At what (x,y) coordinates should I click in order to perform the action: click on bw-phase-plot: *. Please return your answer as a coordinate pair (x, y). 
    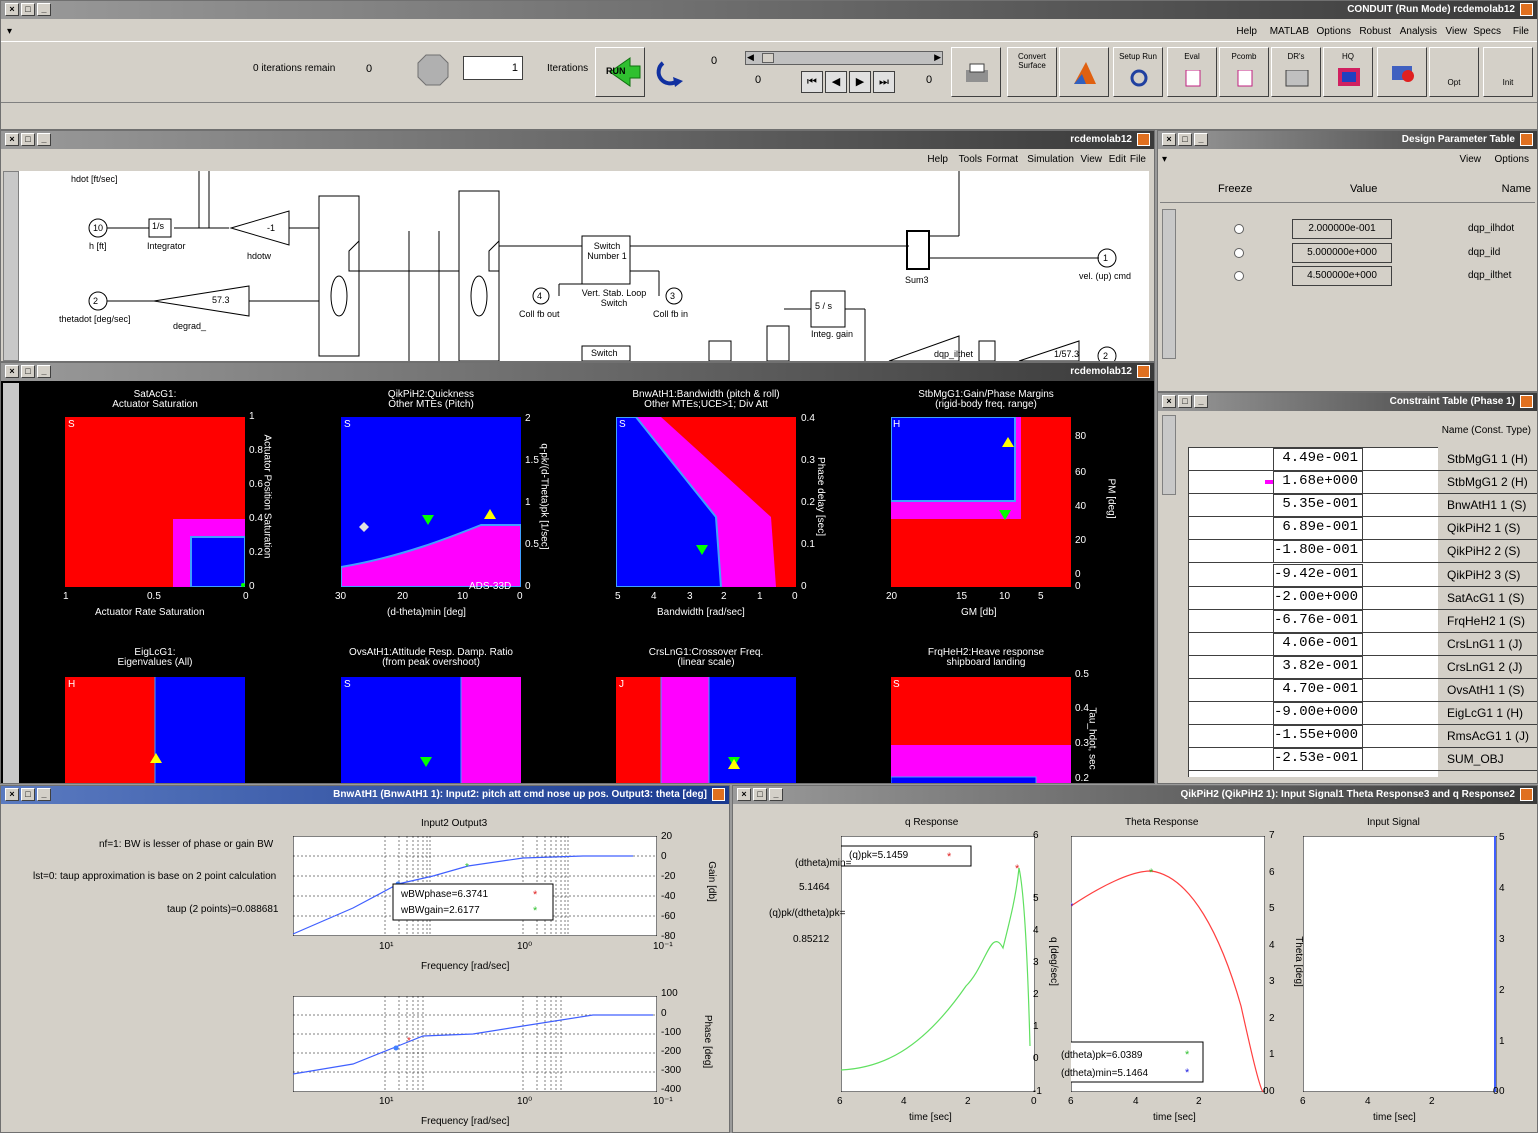
    Looking at the image, I should click on (475, 1044).